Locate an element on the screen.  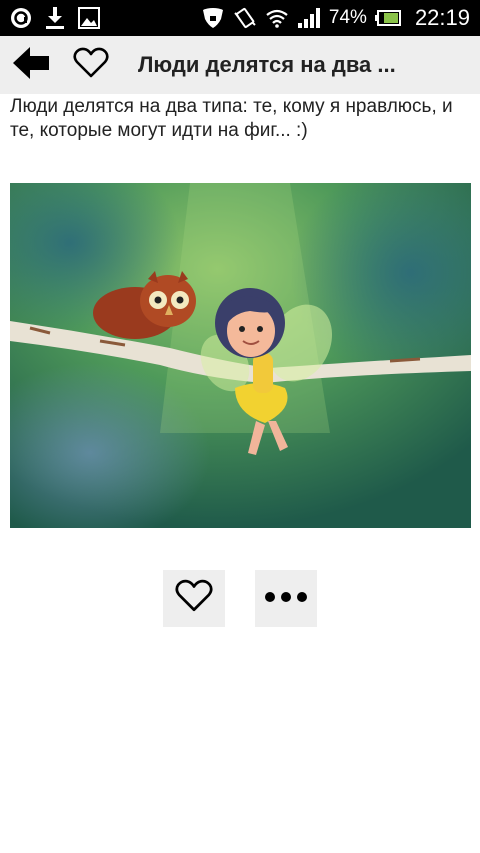
favorite-button is located at coordinates (91, 65).